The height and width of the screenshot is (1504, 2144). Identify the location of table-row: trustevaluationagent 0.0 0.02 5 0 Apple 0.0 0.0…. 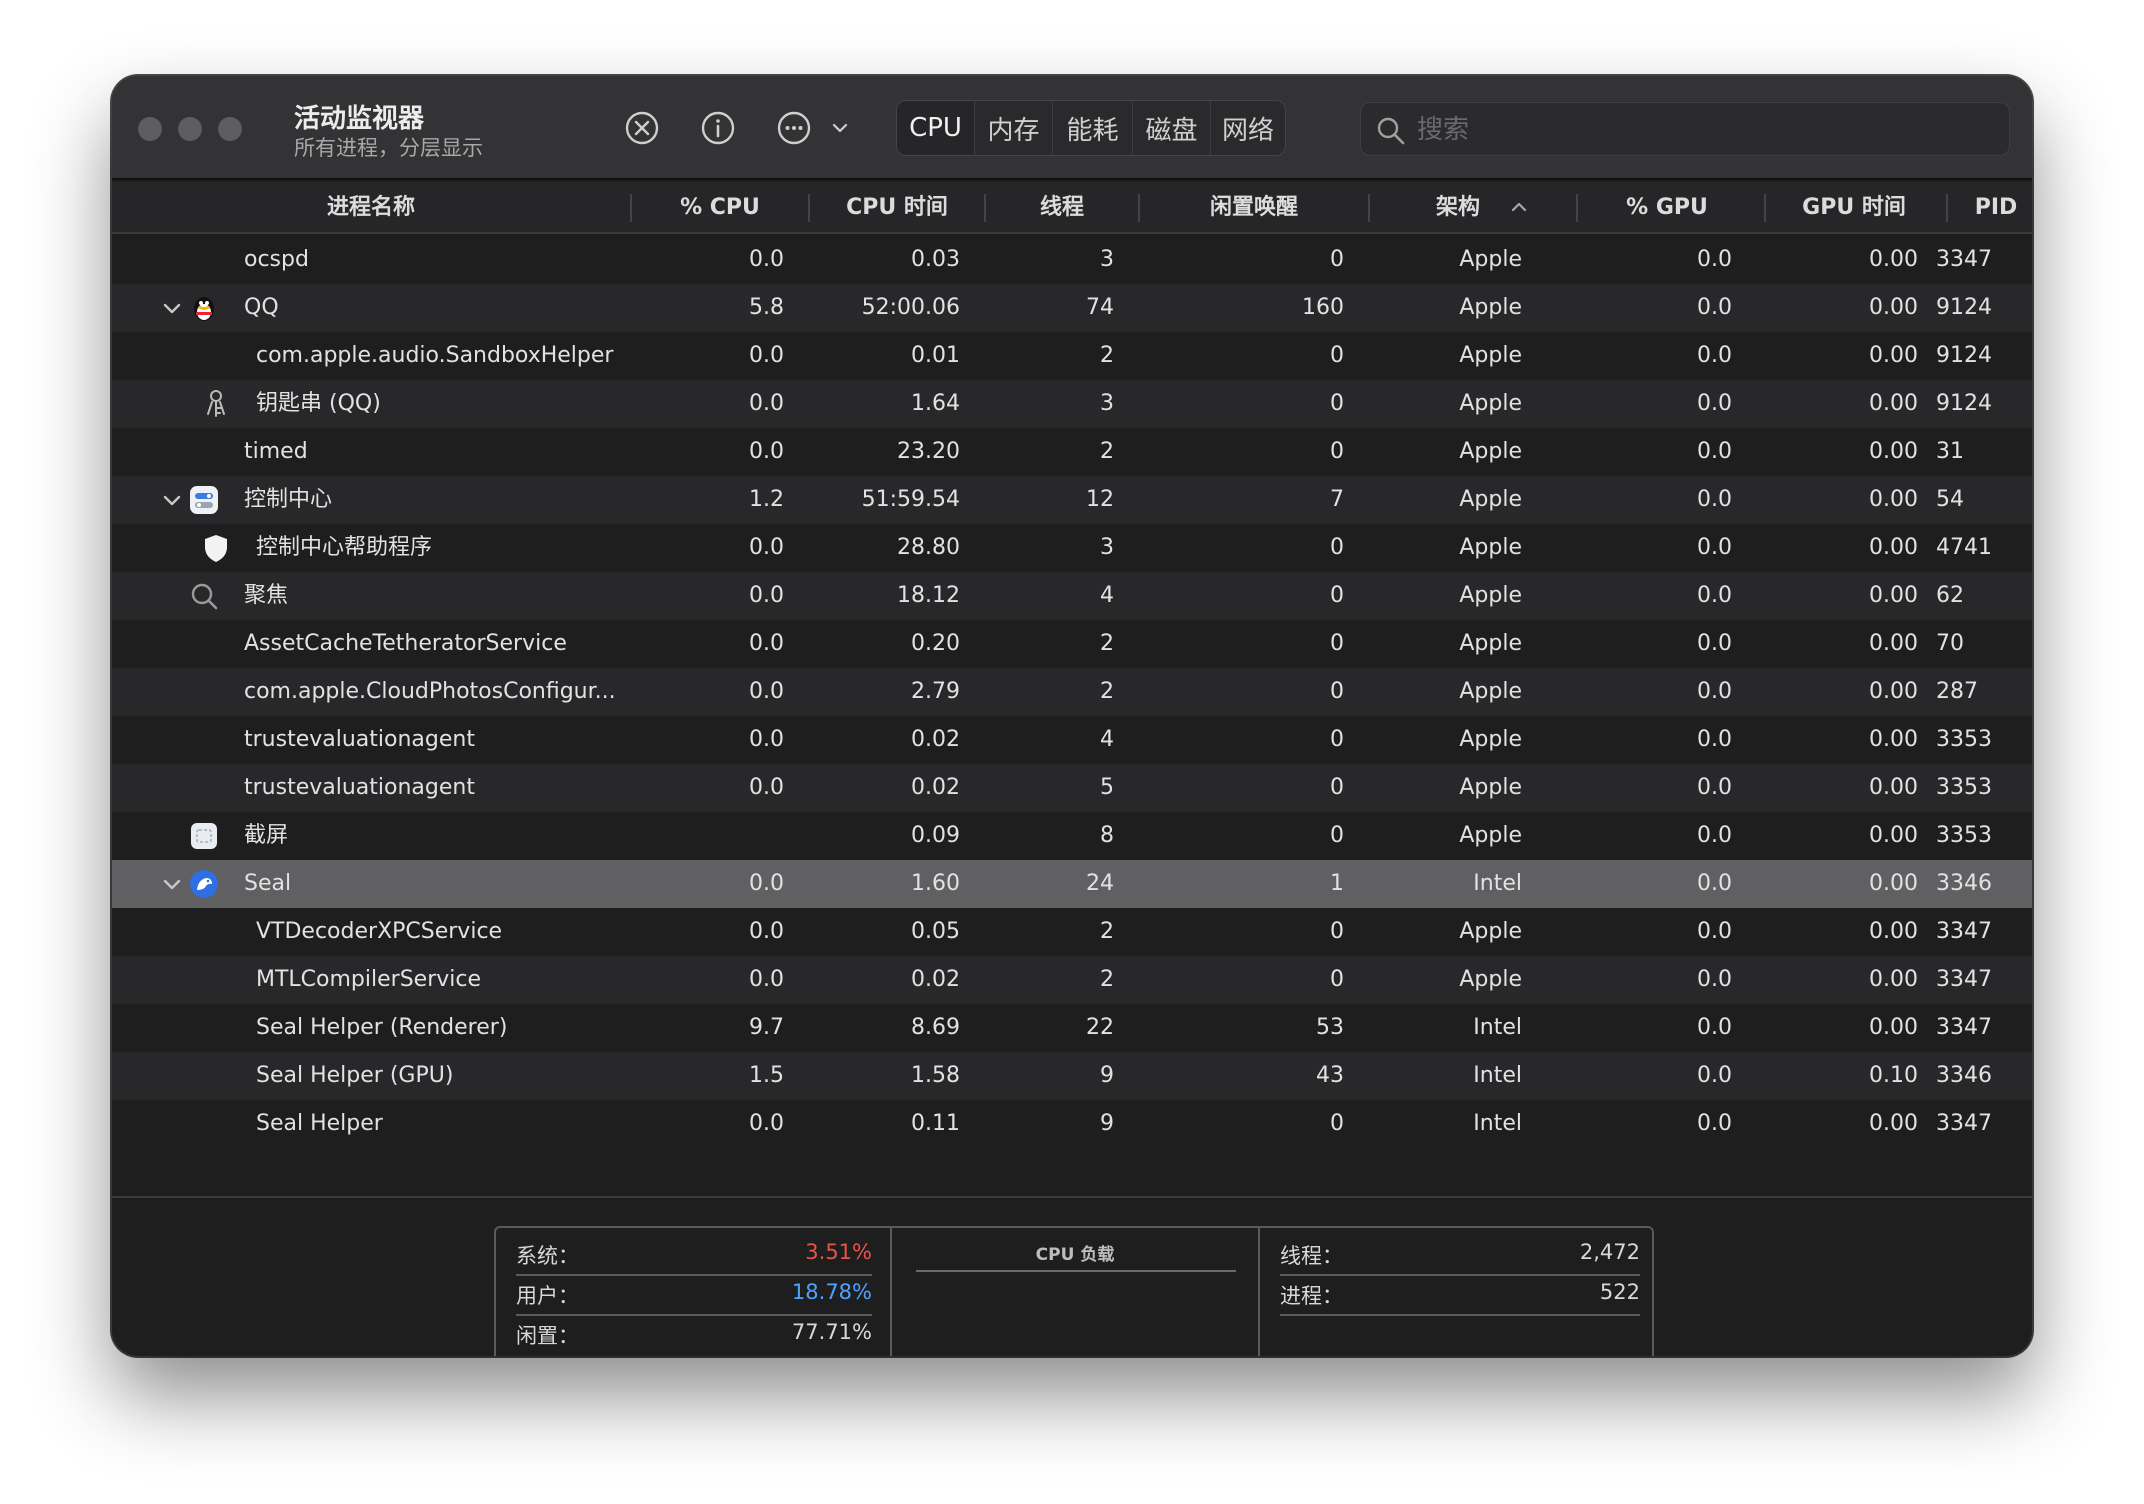
(1072, 788).